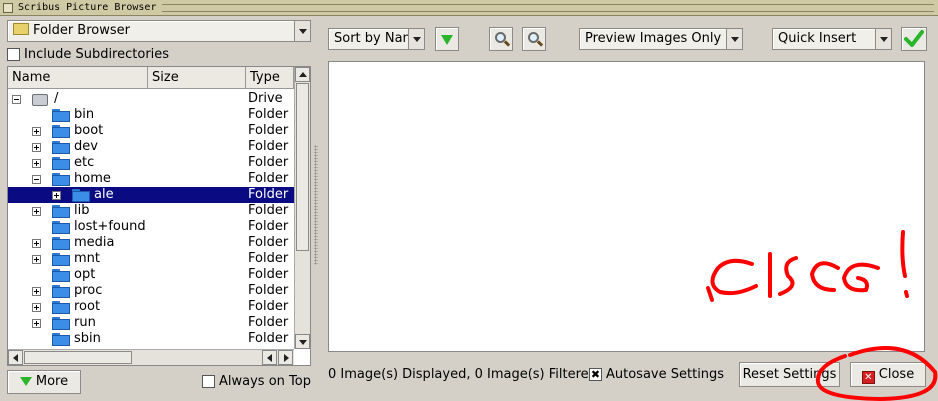  I want to click on annotation-close-text, so click(807, 266).